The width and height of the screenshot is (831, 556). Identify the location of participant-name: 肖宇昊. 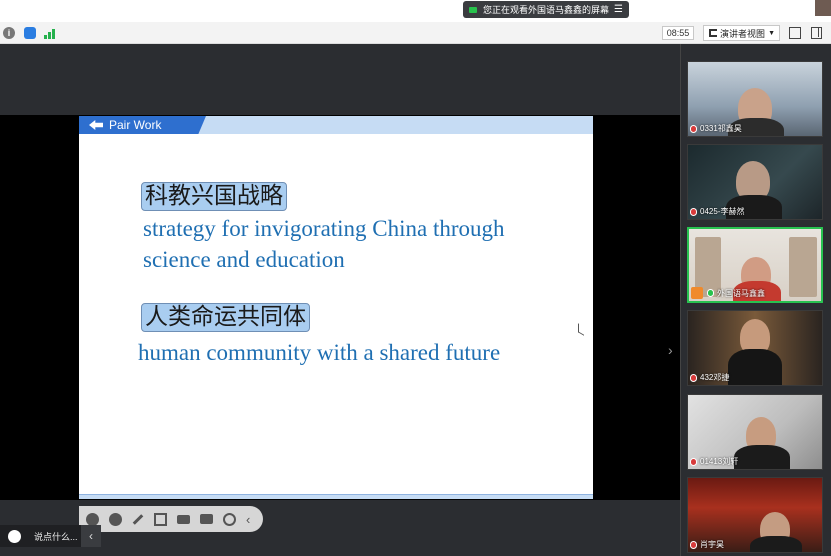
(707, 544).